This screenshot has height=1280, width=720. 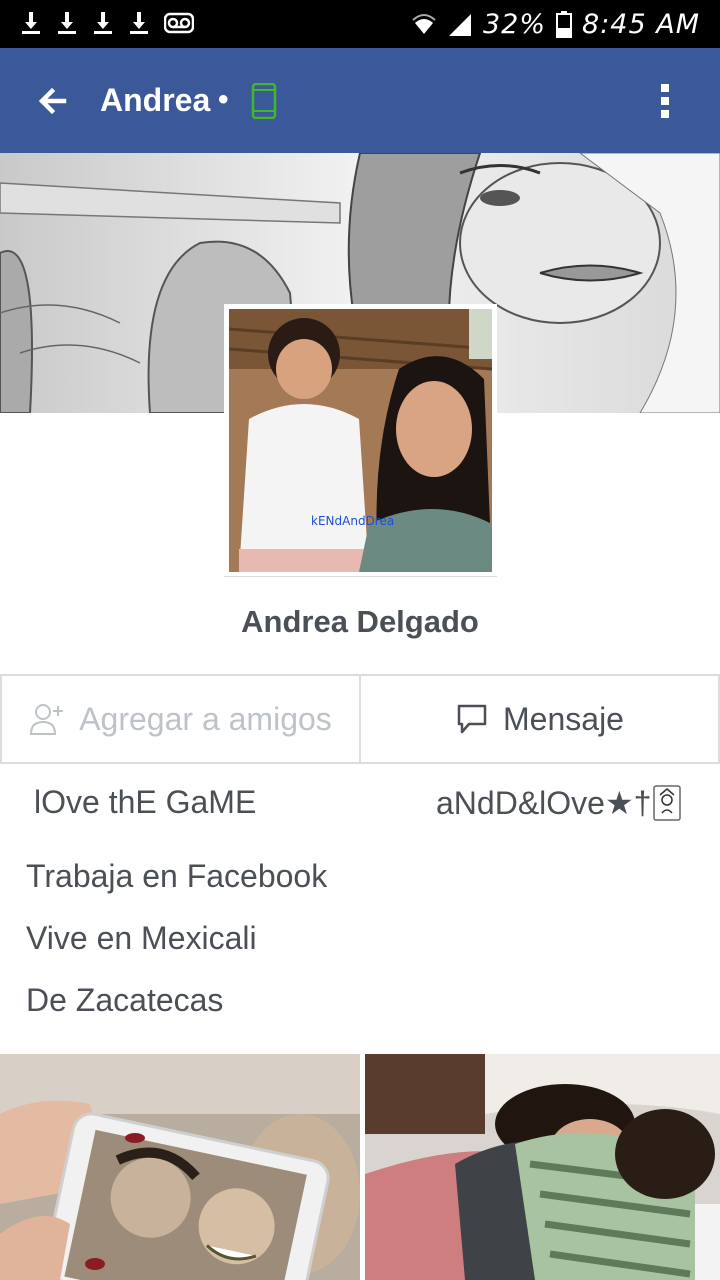 I want to click on app-bar: Andrea •, so click(x=360, y=100).